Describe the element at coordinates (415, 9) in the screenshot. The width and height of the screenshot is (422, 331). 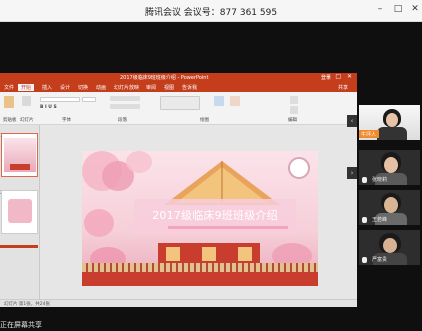
I see `close-icon: ✕` at that location.